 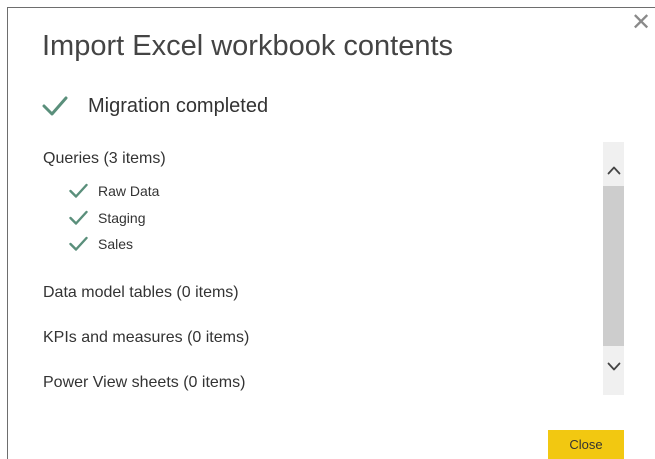 I want to click on query-item: Raw Data, so click(x=114, y=191).